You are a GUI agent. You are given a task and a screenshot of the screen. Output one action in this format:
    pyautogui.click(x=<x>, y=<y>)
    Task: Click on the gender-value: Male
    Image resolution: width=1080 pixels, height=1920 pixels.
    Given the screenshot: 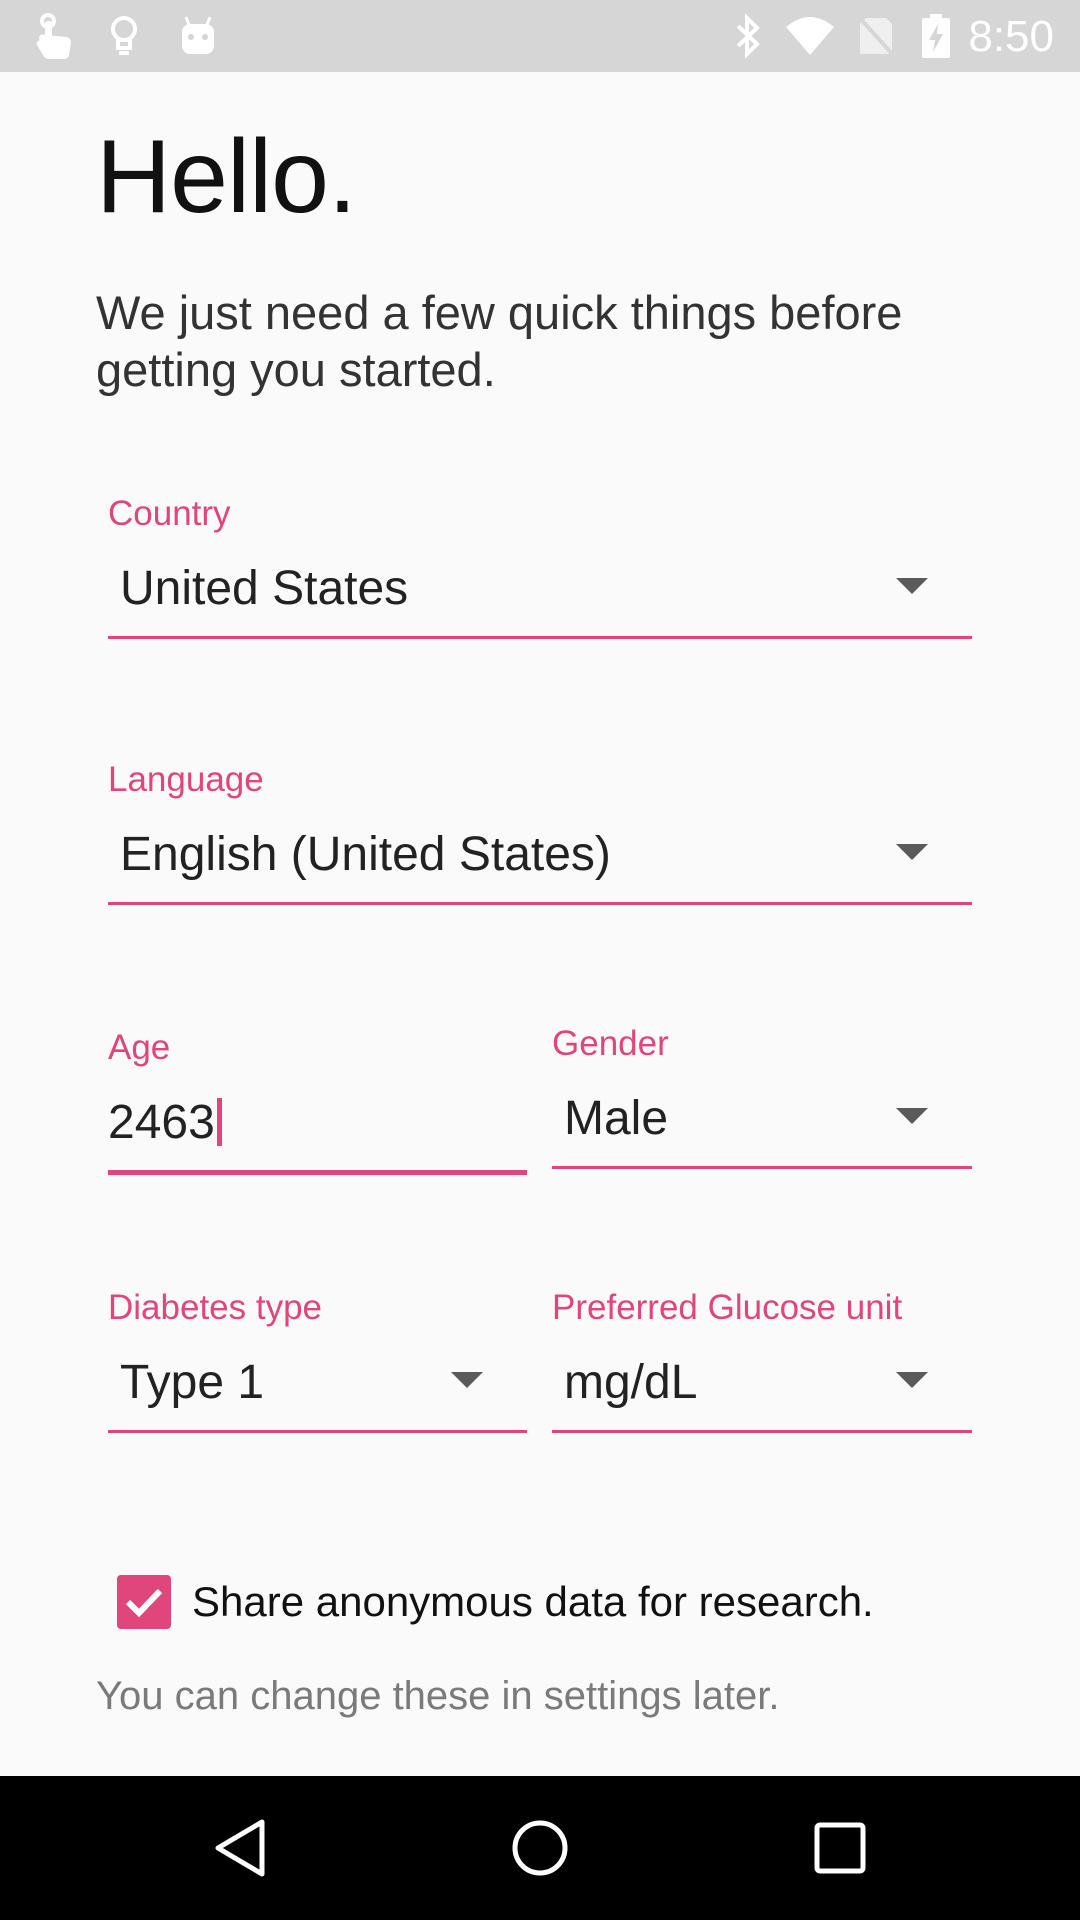 What is the action you would take?
    pyautogui.click(x=616, y=1118)
    